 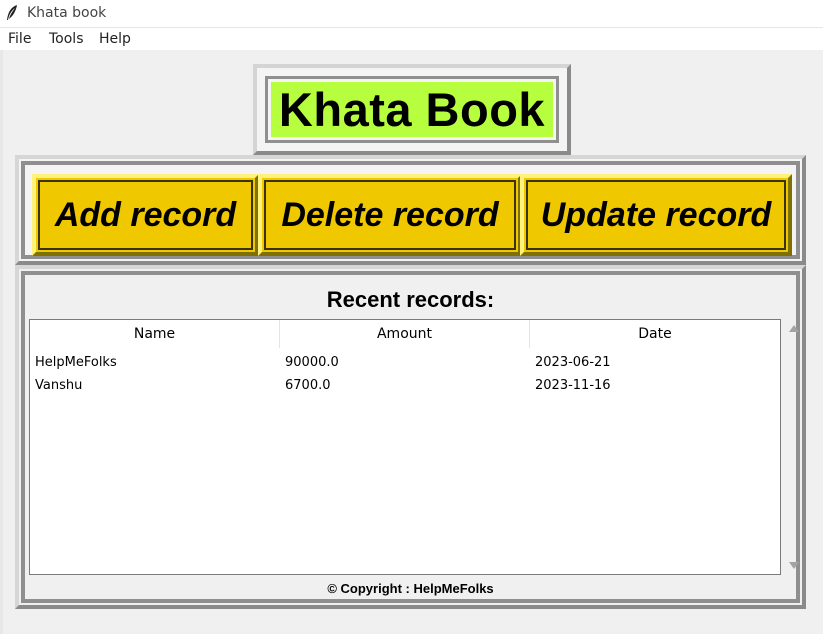 I want to click on window-titlebar: Khata book, so click(x=411, y=14).